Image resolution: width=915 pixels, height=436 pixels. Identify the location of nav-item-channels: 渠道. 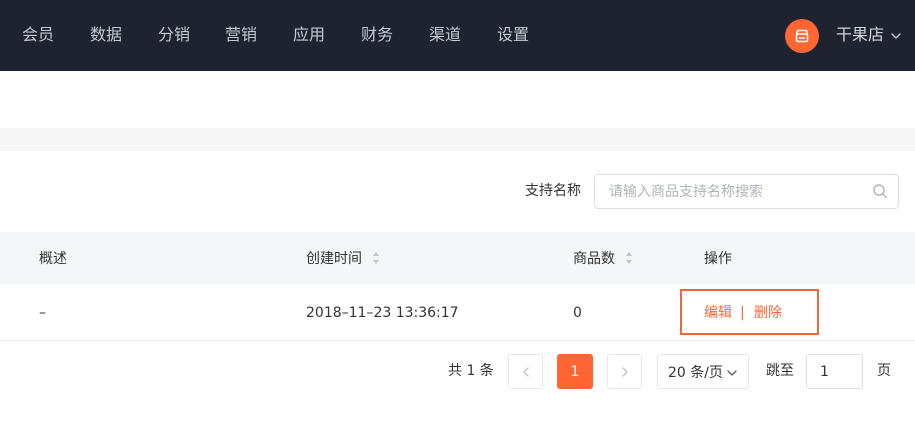
(445, 35).